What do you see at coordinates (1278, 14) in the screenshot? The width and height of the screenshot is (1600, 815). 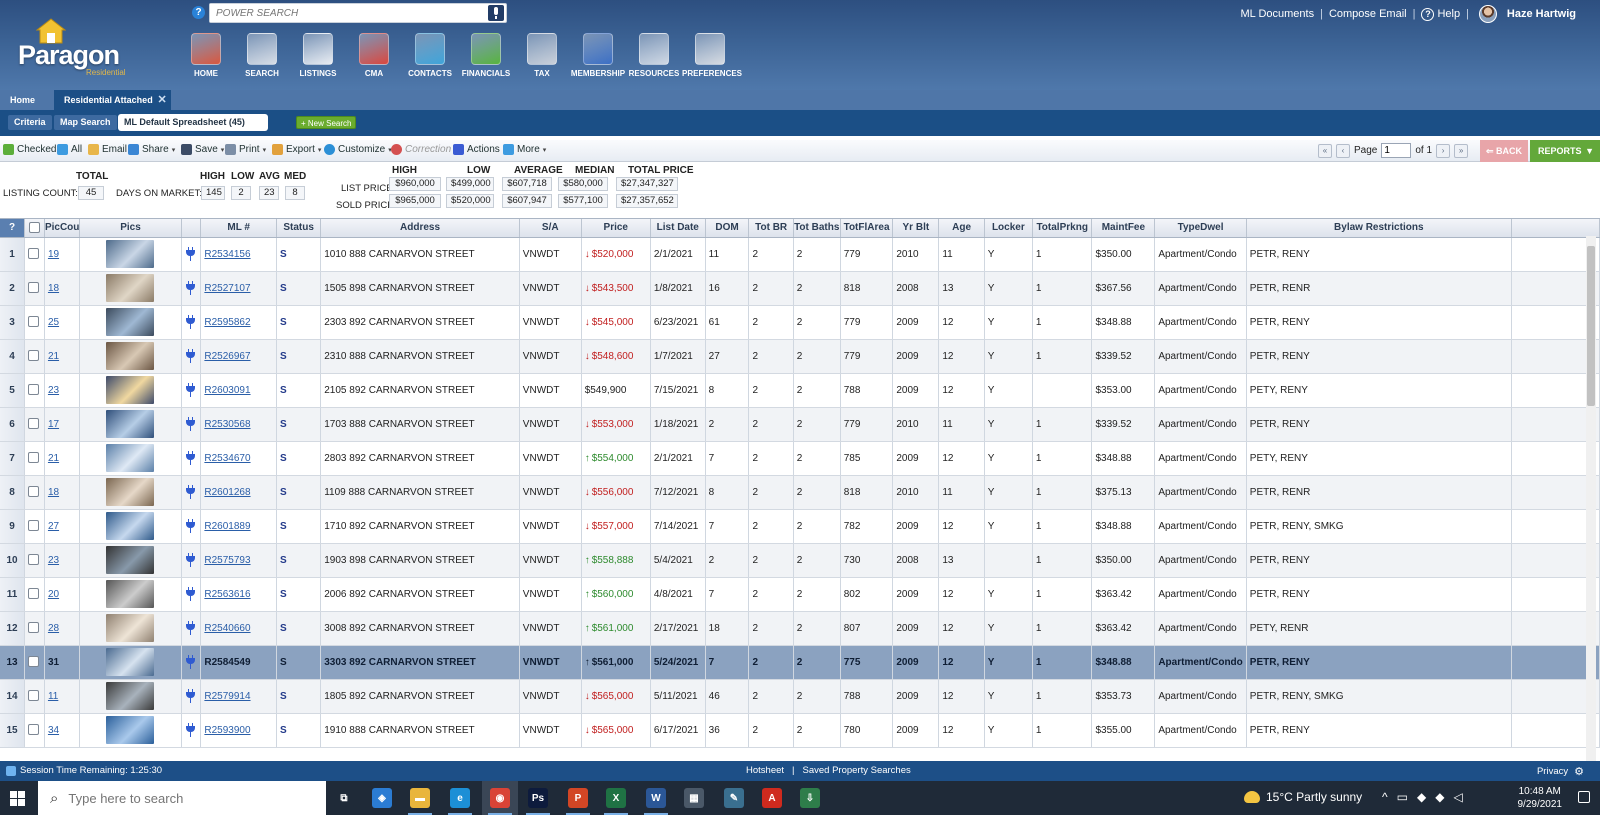 I see `ml-documents-link: ML Documents` at bounding box center [1278, 14].